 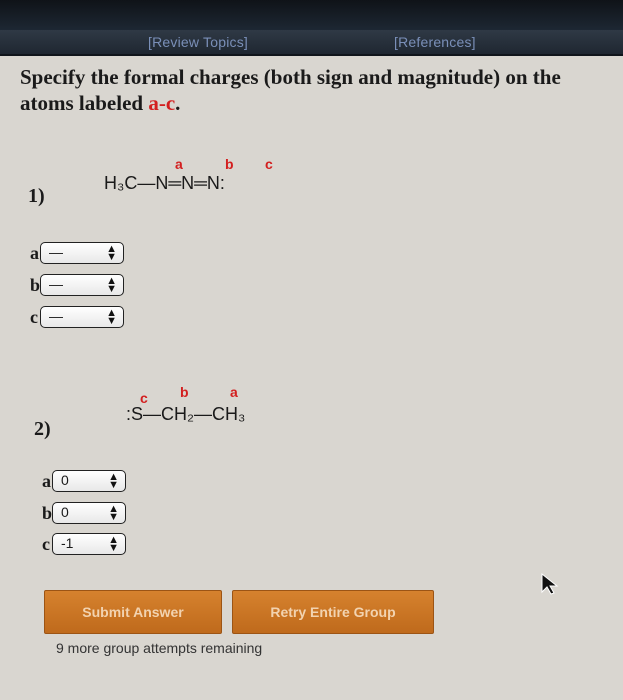 What do you see at coordinates (89, 481) in the screenshot?
I see `formal-charge-select-2a: 0 ▲ ▼` at bounding box center [89, 481].